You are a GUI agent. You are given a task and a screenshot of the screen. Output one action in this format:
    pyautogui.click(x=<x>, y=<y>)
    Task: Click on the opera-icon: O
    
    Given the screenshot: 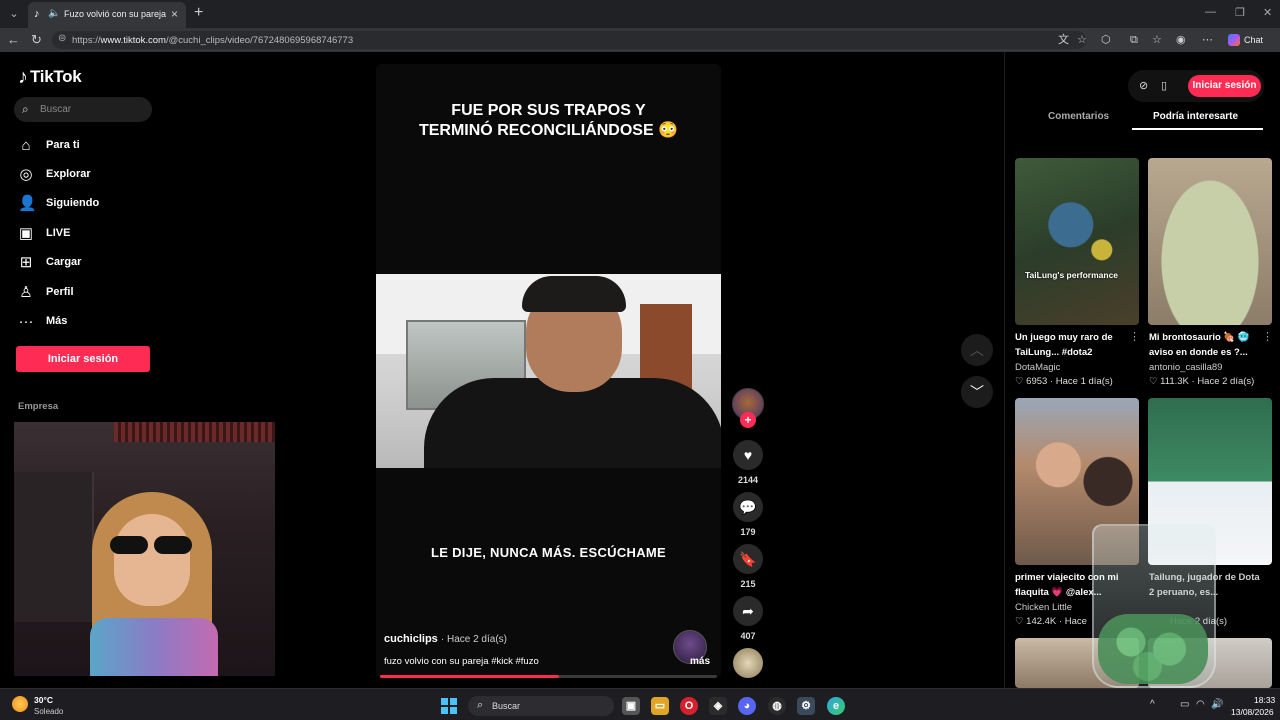 What is the action you would take?
    pyautogui.click(x=689, y=706)
    